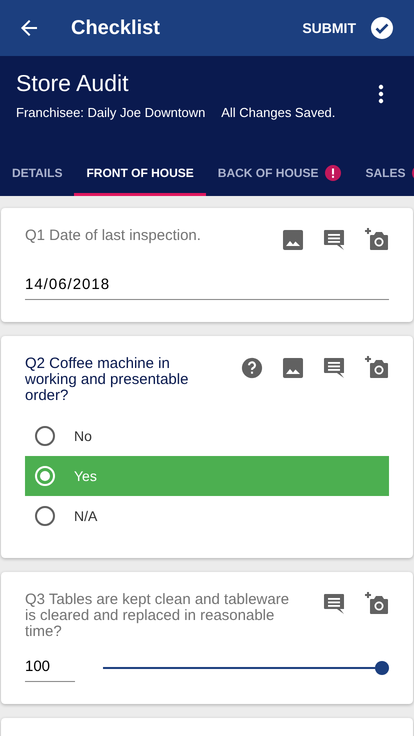  I want to click on more-icon, so click(381, 94).